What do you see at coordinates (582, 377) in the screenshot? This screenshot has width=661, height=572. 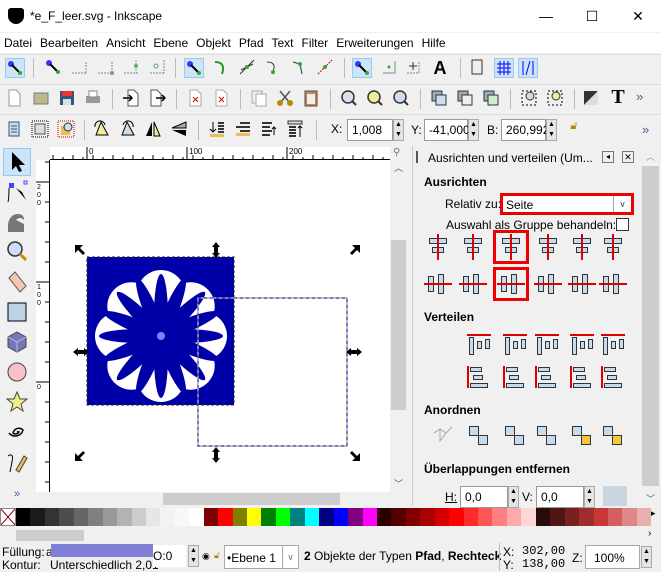 I see `distribute-gaps-v-icon` at bounding box center [582, 377].